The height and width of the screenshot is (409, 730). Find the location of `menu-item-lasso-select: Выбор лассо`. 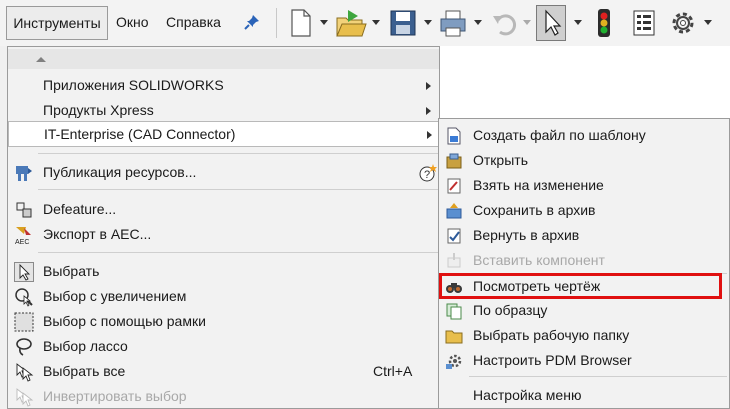

menu-item-lasso-select: Выбор лассо is located at coordinates (223, 346).